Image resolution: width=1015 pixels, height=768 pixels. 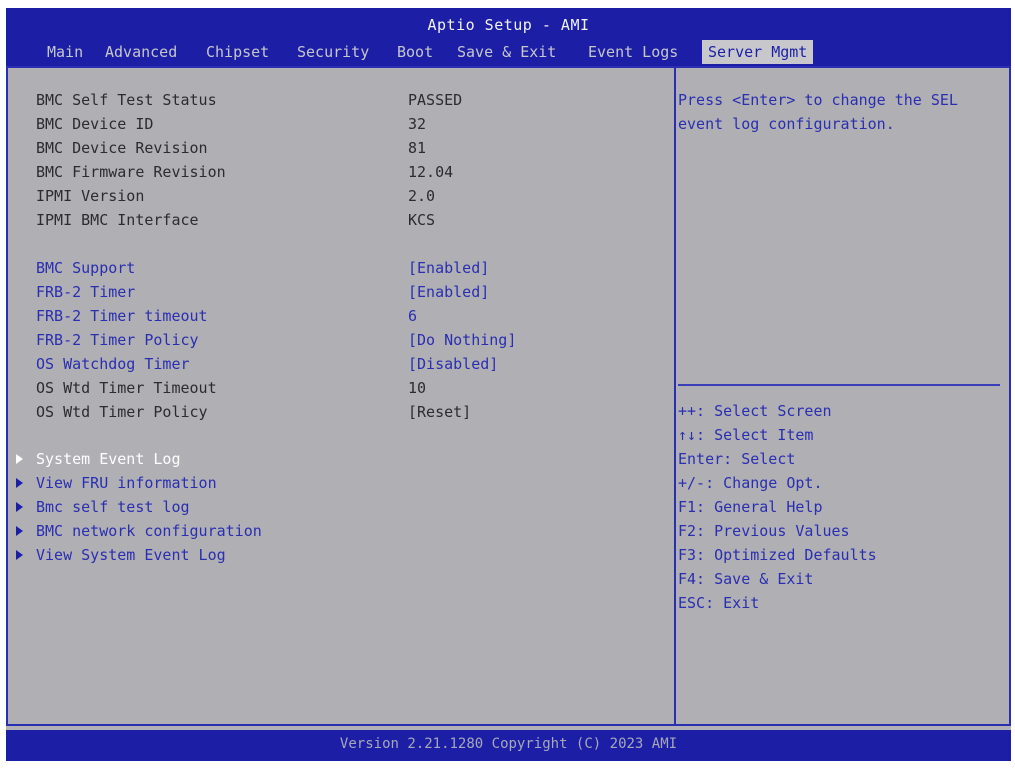 I want to click on info-row-bmc-device-id: BMC Device ID 32, so click(x=231, y=124).